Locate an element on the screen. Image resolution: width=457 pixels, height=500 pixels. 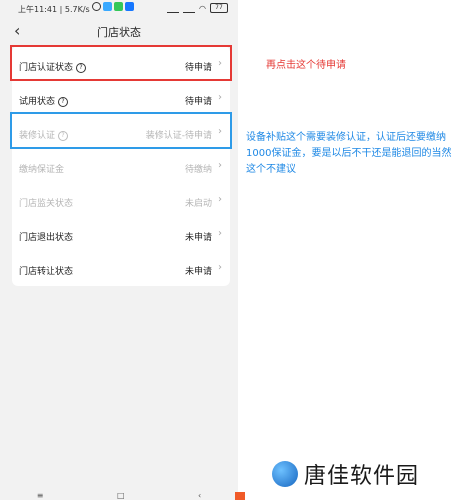
help-icon: ? is located at coordinates (63, 101).